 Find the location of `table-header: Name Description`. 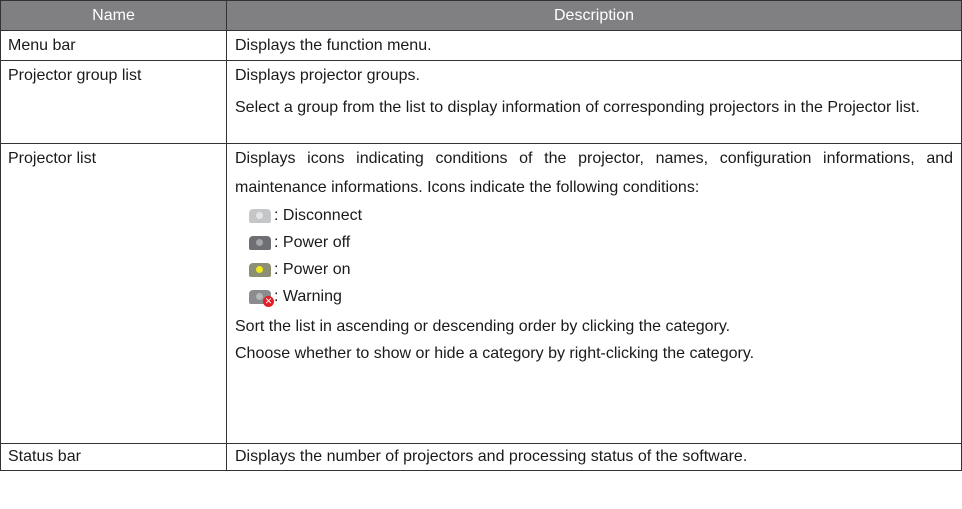

table-header: Name Description is located at coordinates (481, 15).